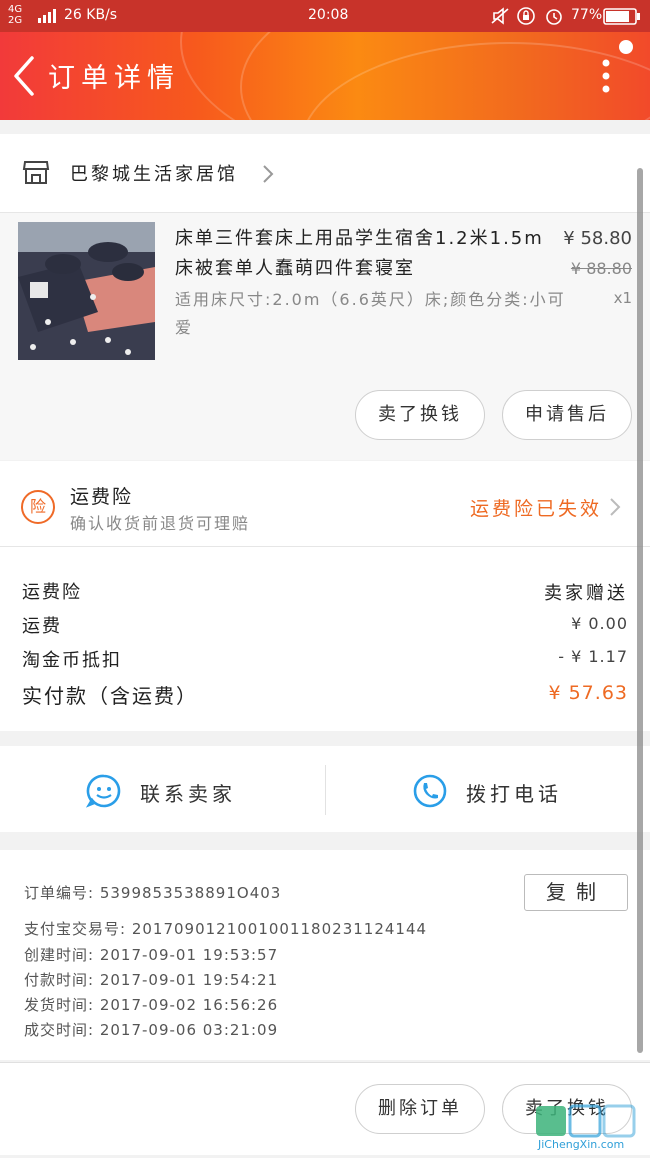  I want to click on mute-icon, so click(500, 18).